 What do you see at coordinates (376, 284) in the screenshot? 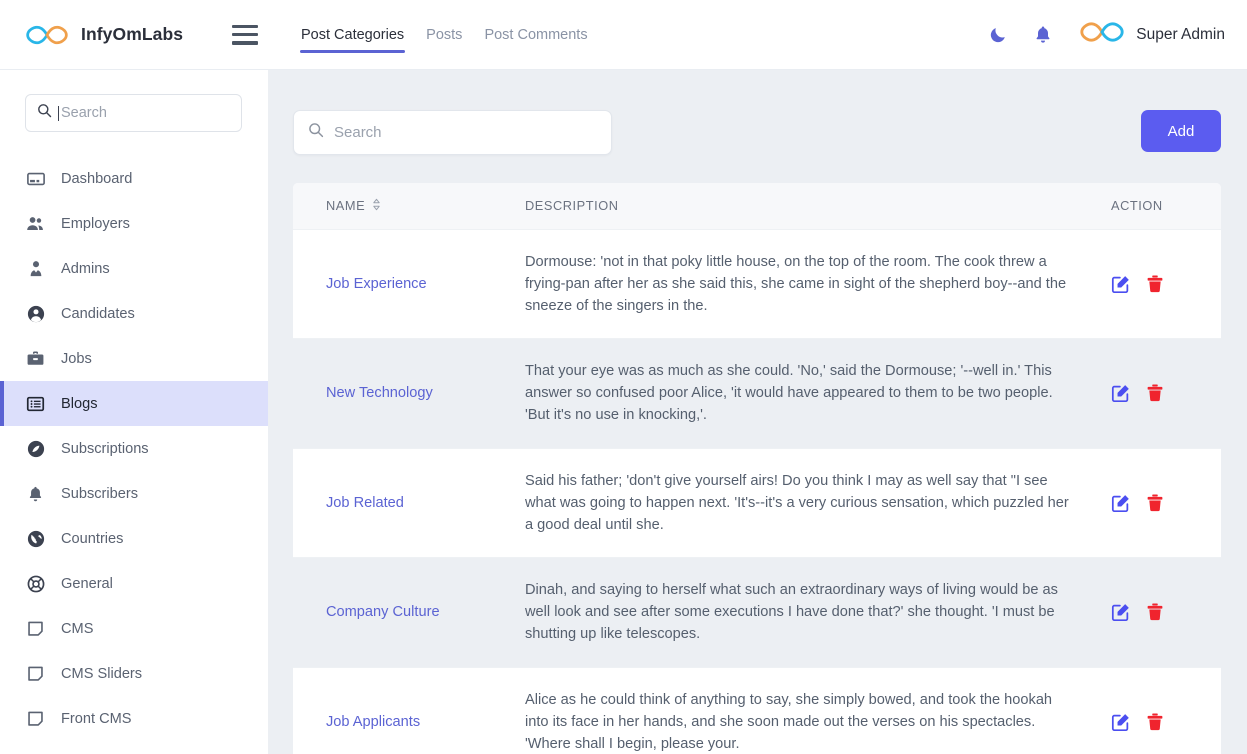
I see `category-link: Job Experience` at bounding box center [376, 284].